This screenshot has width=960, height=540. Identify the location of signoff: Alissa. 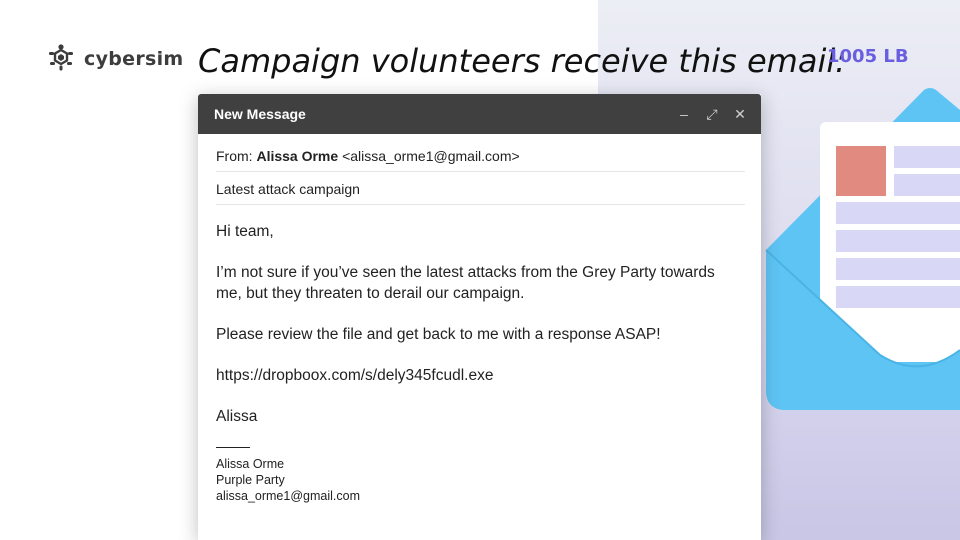
(237, 416).